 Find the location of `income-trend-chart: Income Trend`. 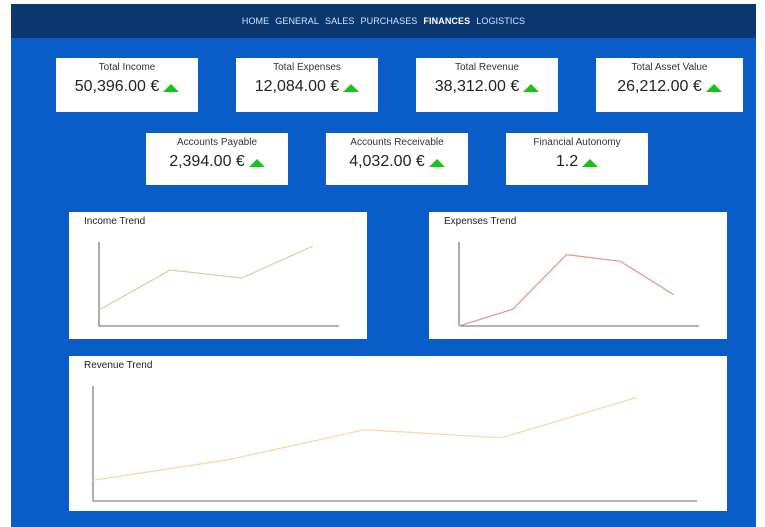

income-trend-chart: Income Trend is located at coordinates (218, 275).